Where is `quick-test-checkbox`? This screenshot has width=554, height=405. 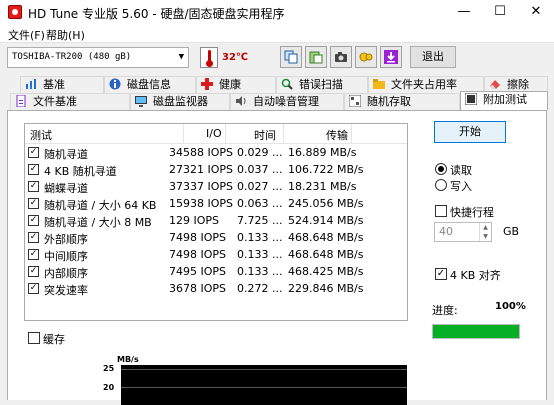
quick-test-checkbox is located at coordinates (441, 211).